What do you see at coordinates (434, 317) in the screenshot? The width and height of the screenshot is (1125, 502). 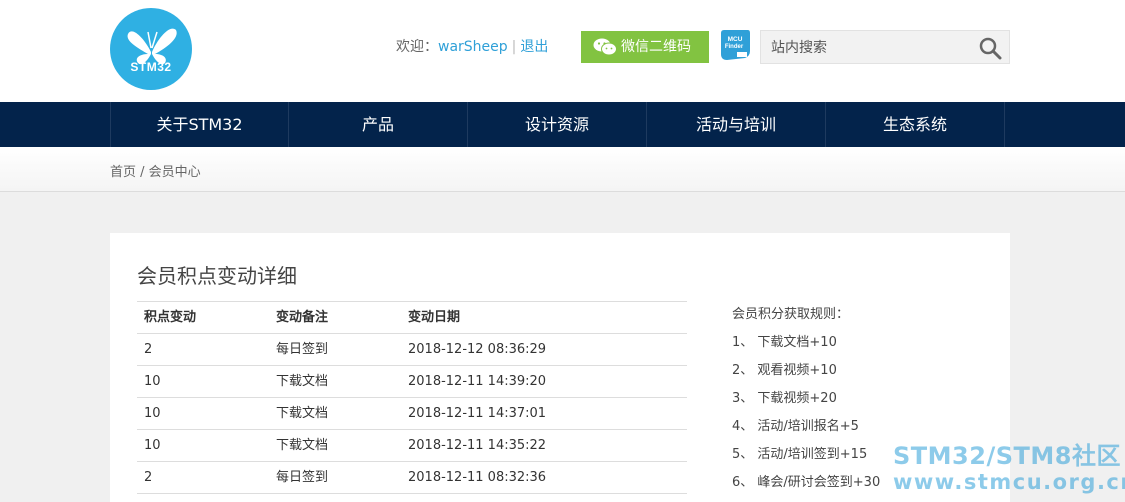 I see `column-header-date: 变动日期` at bounding box center [434, 317].